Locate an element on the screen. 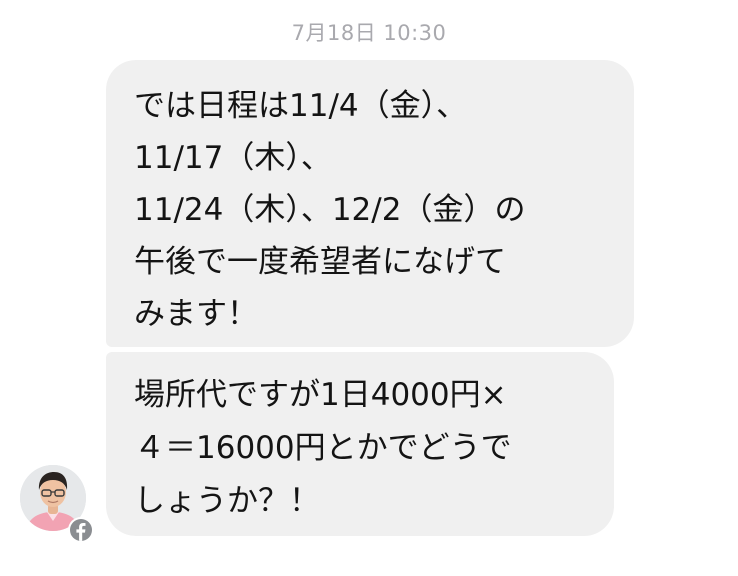 The width and height of the screenshot is (738, 576). message-timestamp: 7月18日 10:30 is located at coordinates (369, 33).